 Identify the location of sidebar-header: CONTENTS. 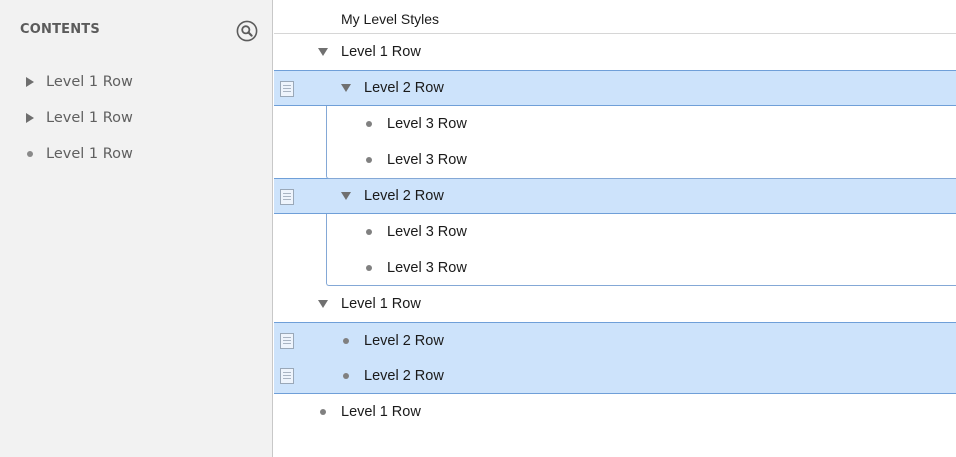
(60, 29).